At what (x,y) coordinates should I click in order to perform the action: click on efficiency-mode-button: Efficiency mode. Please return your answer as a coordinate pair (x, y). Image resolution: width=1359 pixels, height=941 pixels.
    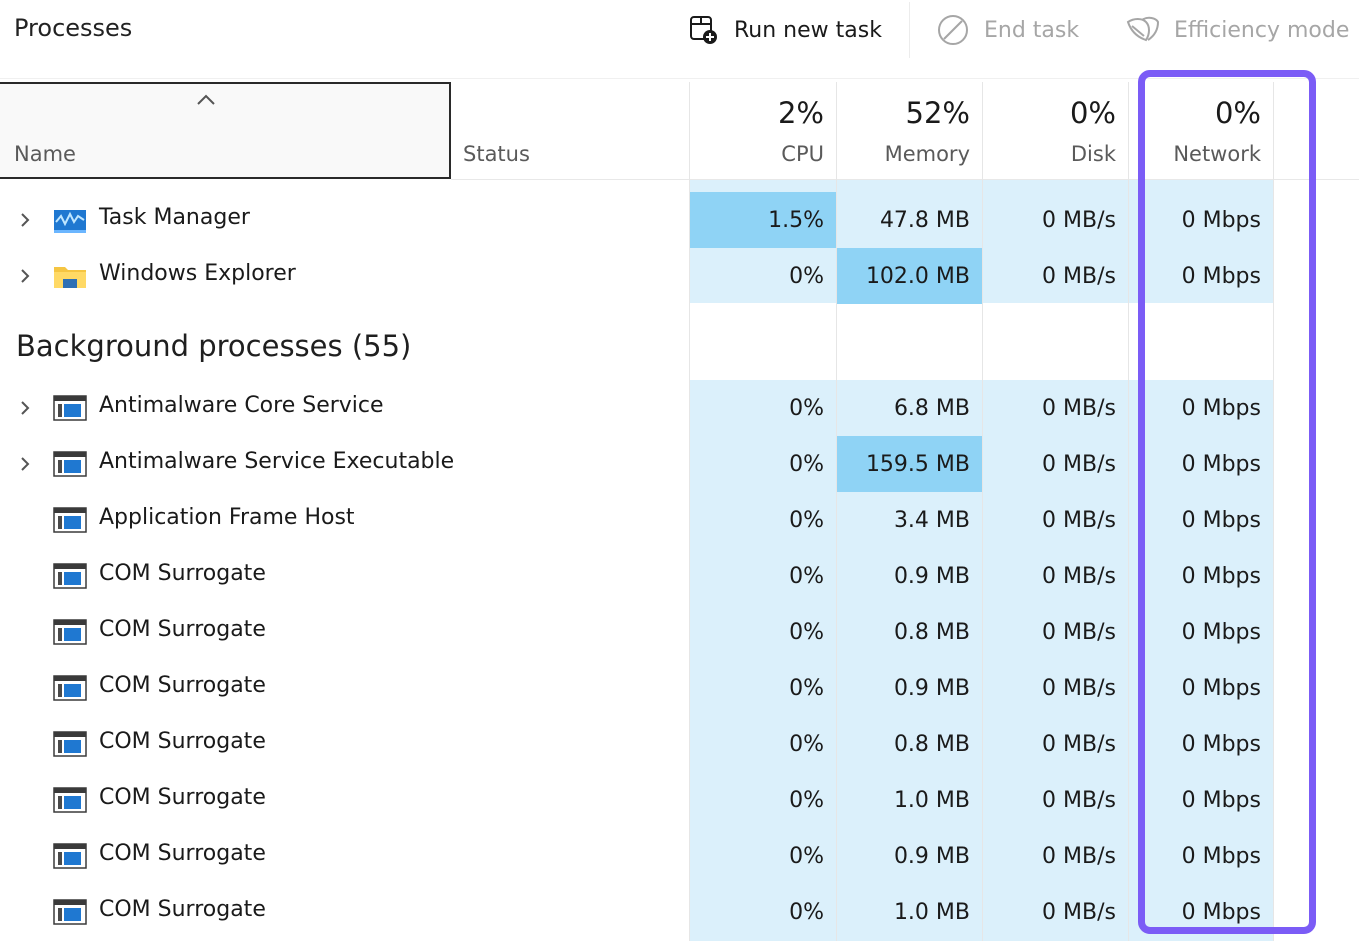
    Looking at the image, I should click on (1236, 30).